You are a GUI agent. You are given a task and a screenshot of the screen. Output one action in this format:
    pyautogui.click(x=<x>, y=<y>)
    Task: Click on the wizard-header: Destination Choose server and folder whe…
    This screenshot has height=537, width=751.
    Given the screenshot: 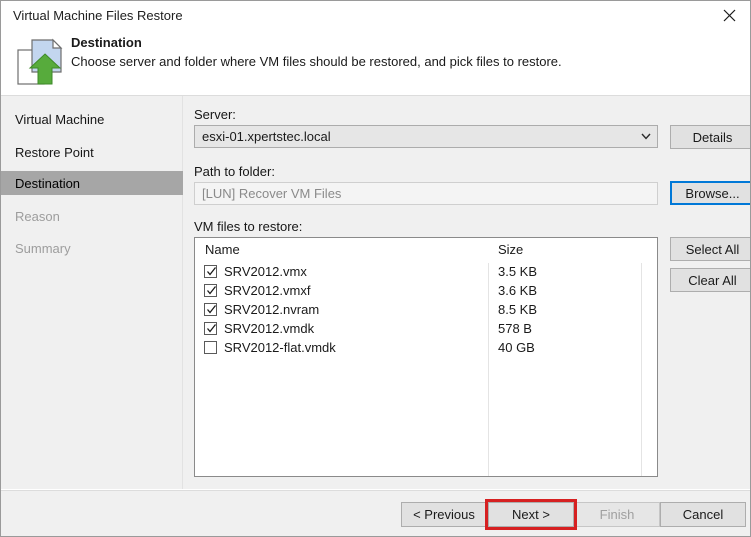 What is the action you would take?
    pyautogui.click(x=375, y=63)
    